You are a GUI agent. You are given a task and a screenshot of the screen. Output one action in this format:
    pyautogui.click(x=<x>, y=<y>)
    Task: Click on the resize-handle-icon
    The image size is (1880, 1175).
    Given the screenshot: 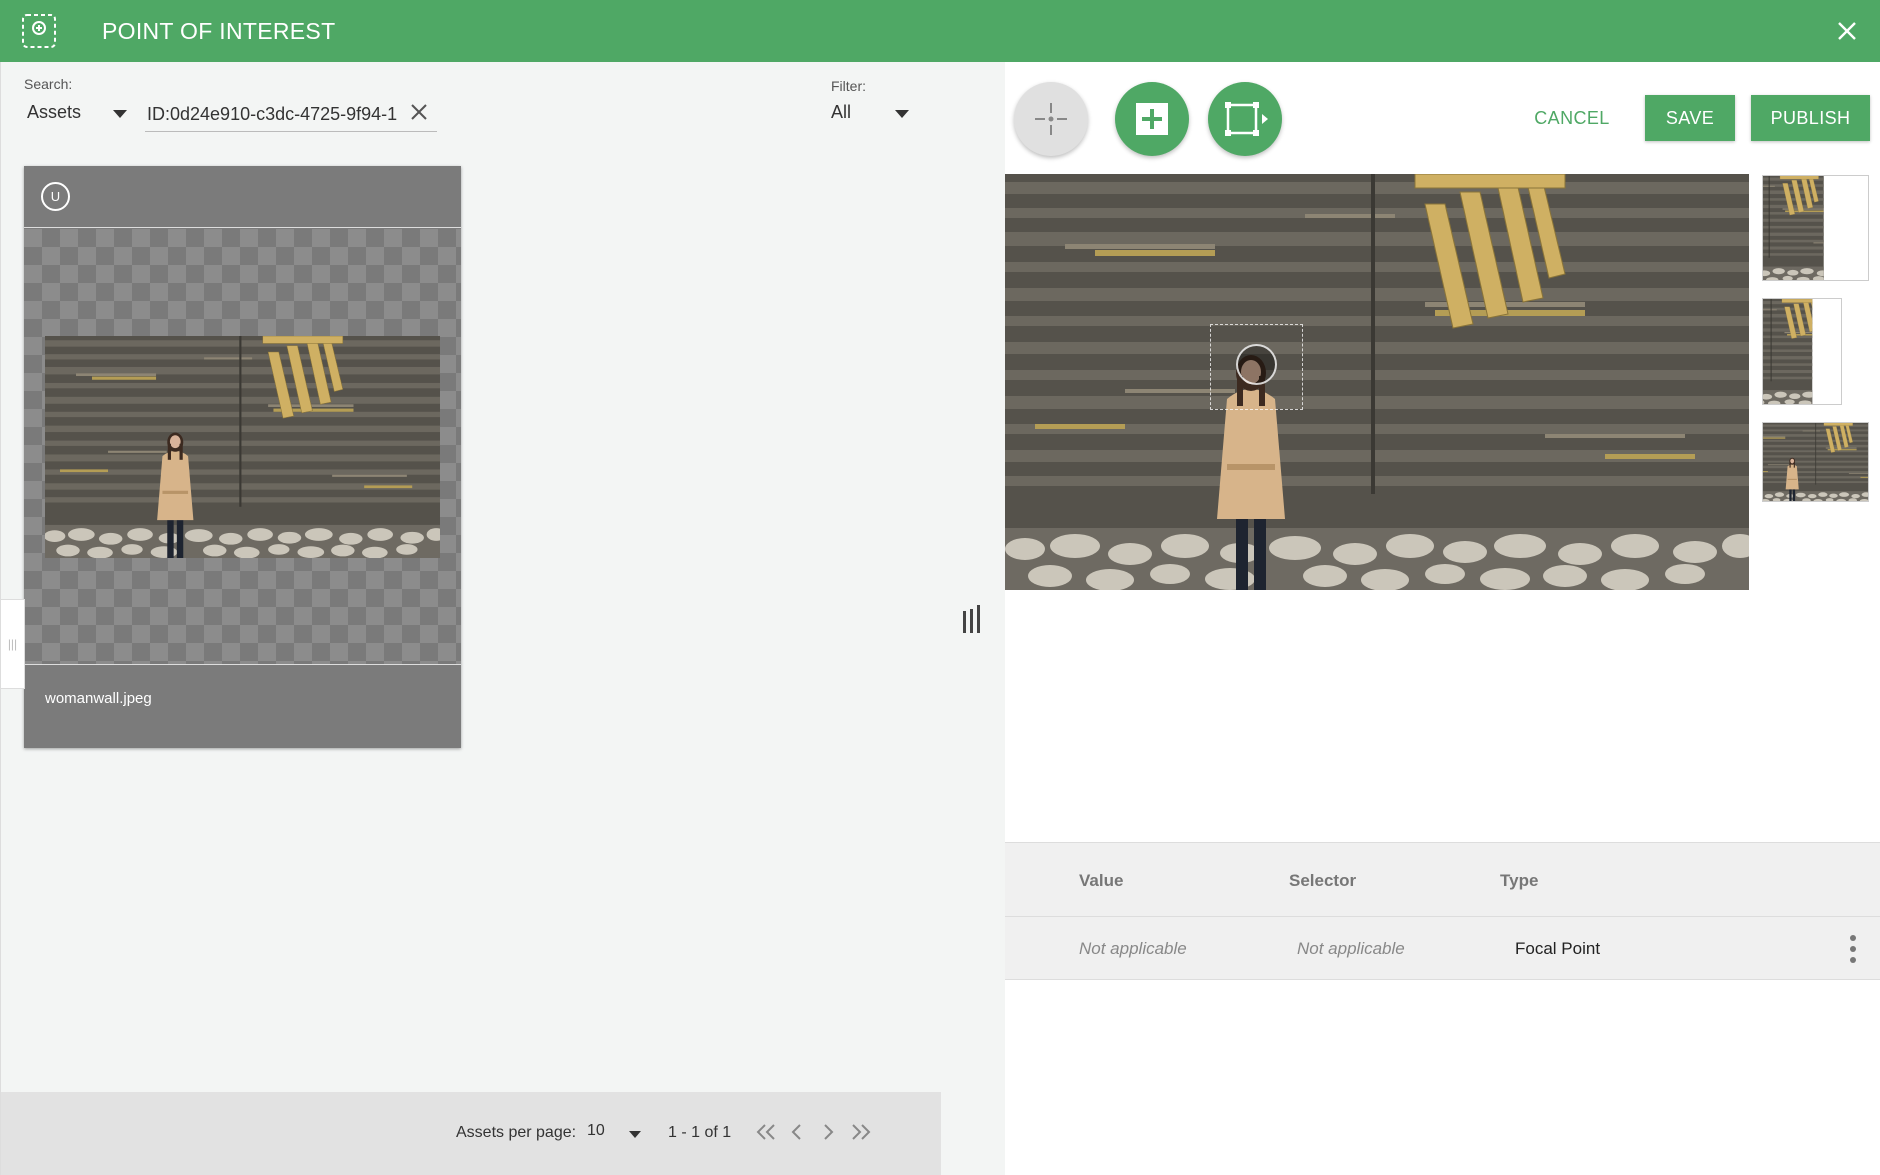 What is the action you would take?
    pyautogui.click(x=973, y=619)
    